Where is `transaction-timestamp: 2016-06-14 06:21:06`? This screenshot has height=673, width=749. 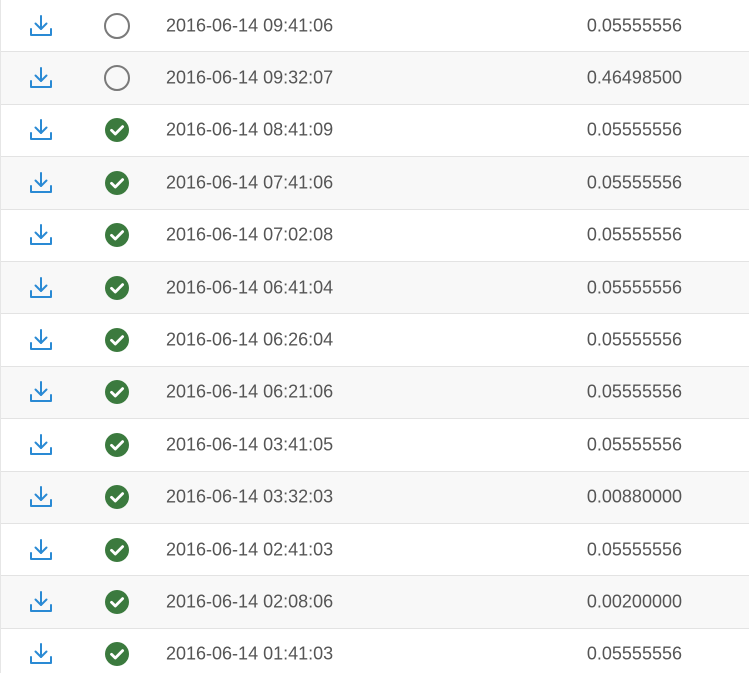 transaction-timestamp: 2016-06-14 06:21:06 is located at coordinates (250, 391).